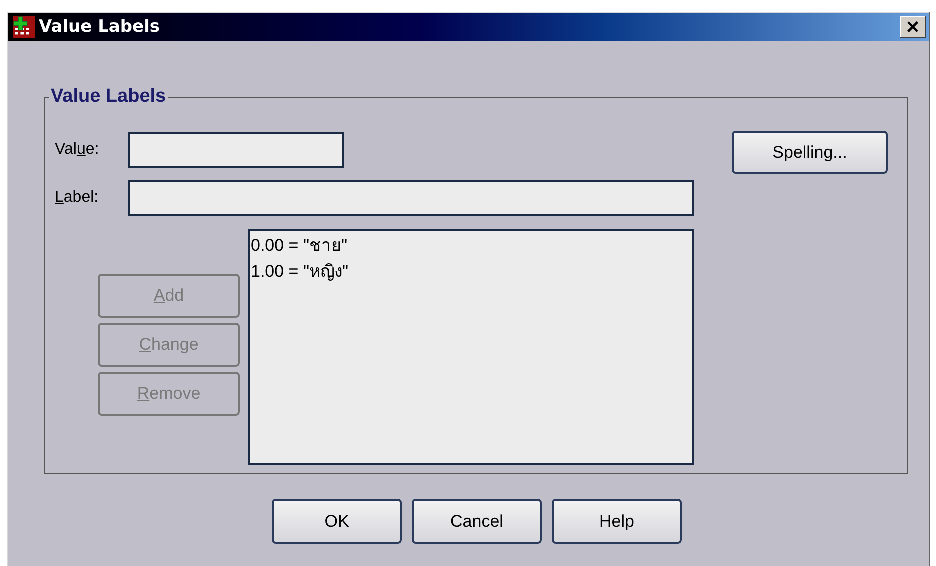  I want to click on field-label: Value:, so click(77, 150).